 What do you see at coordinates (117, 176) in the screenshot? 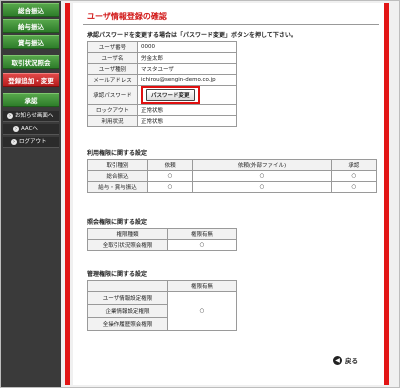
I see `row-label: 総合振込` at bounding box center [117, 176].